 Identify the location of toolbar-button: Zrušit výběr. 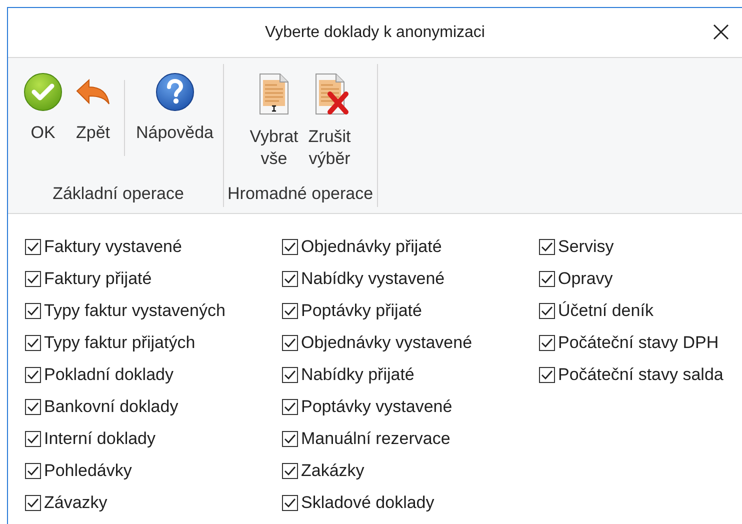
(329, 117).